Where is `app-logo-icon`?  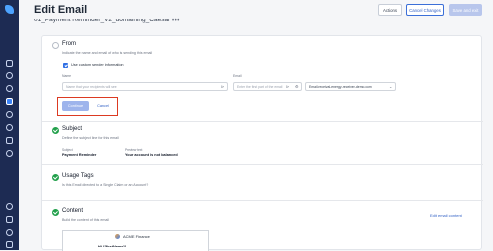 app-logo-icon is located at coordinates (9, 9).